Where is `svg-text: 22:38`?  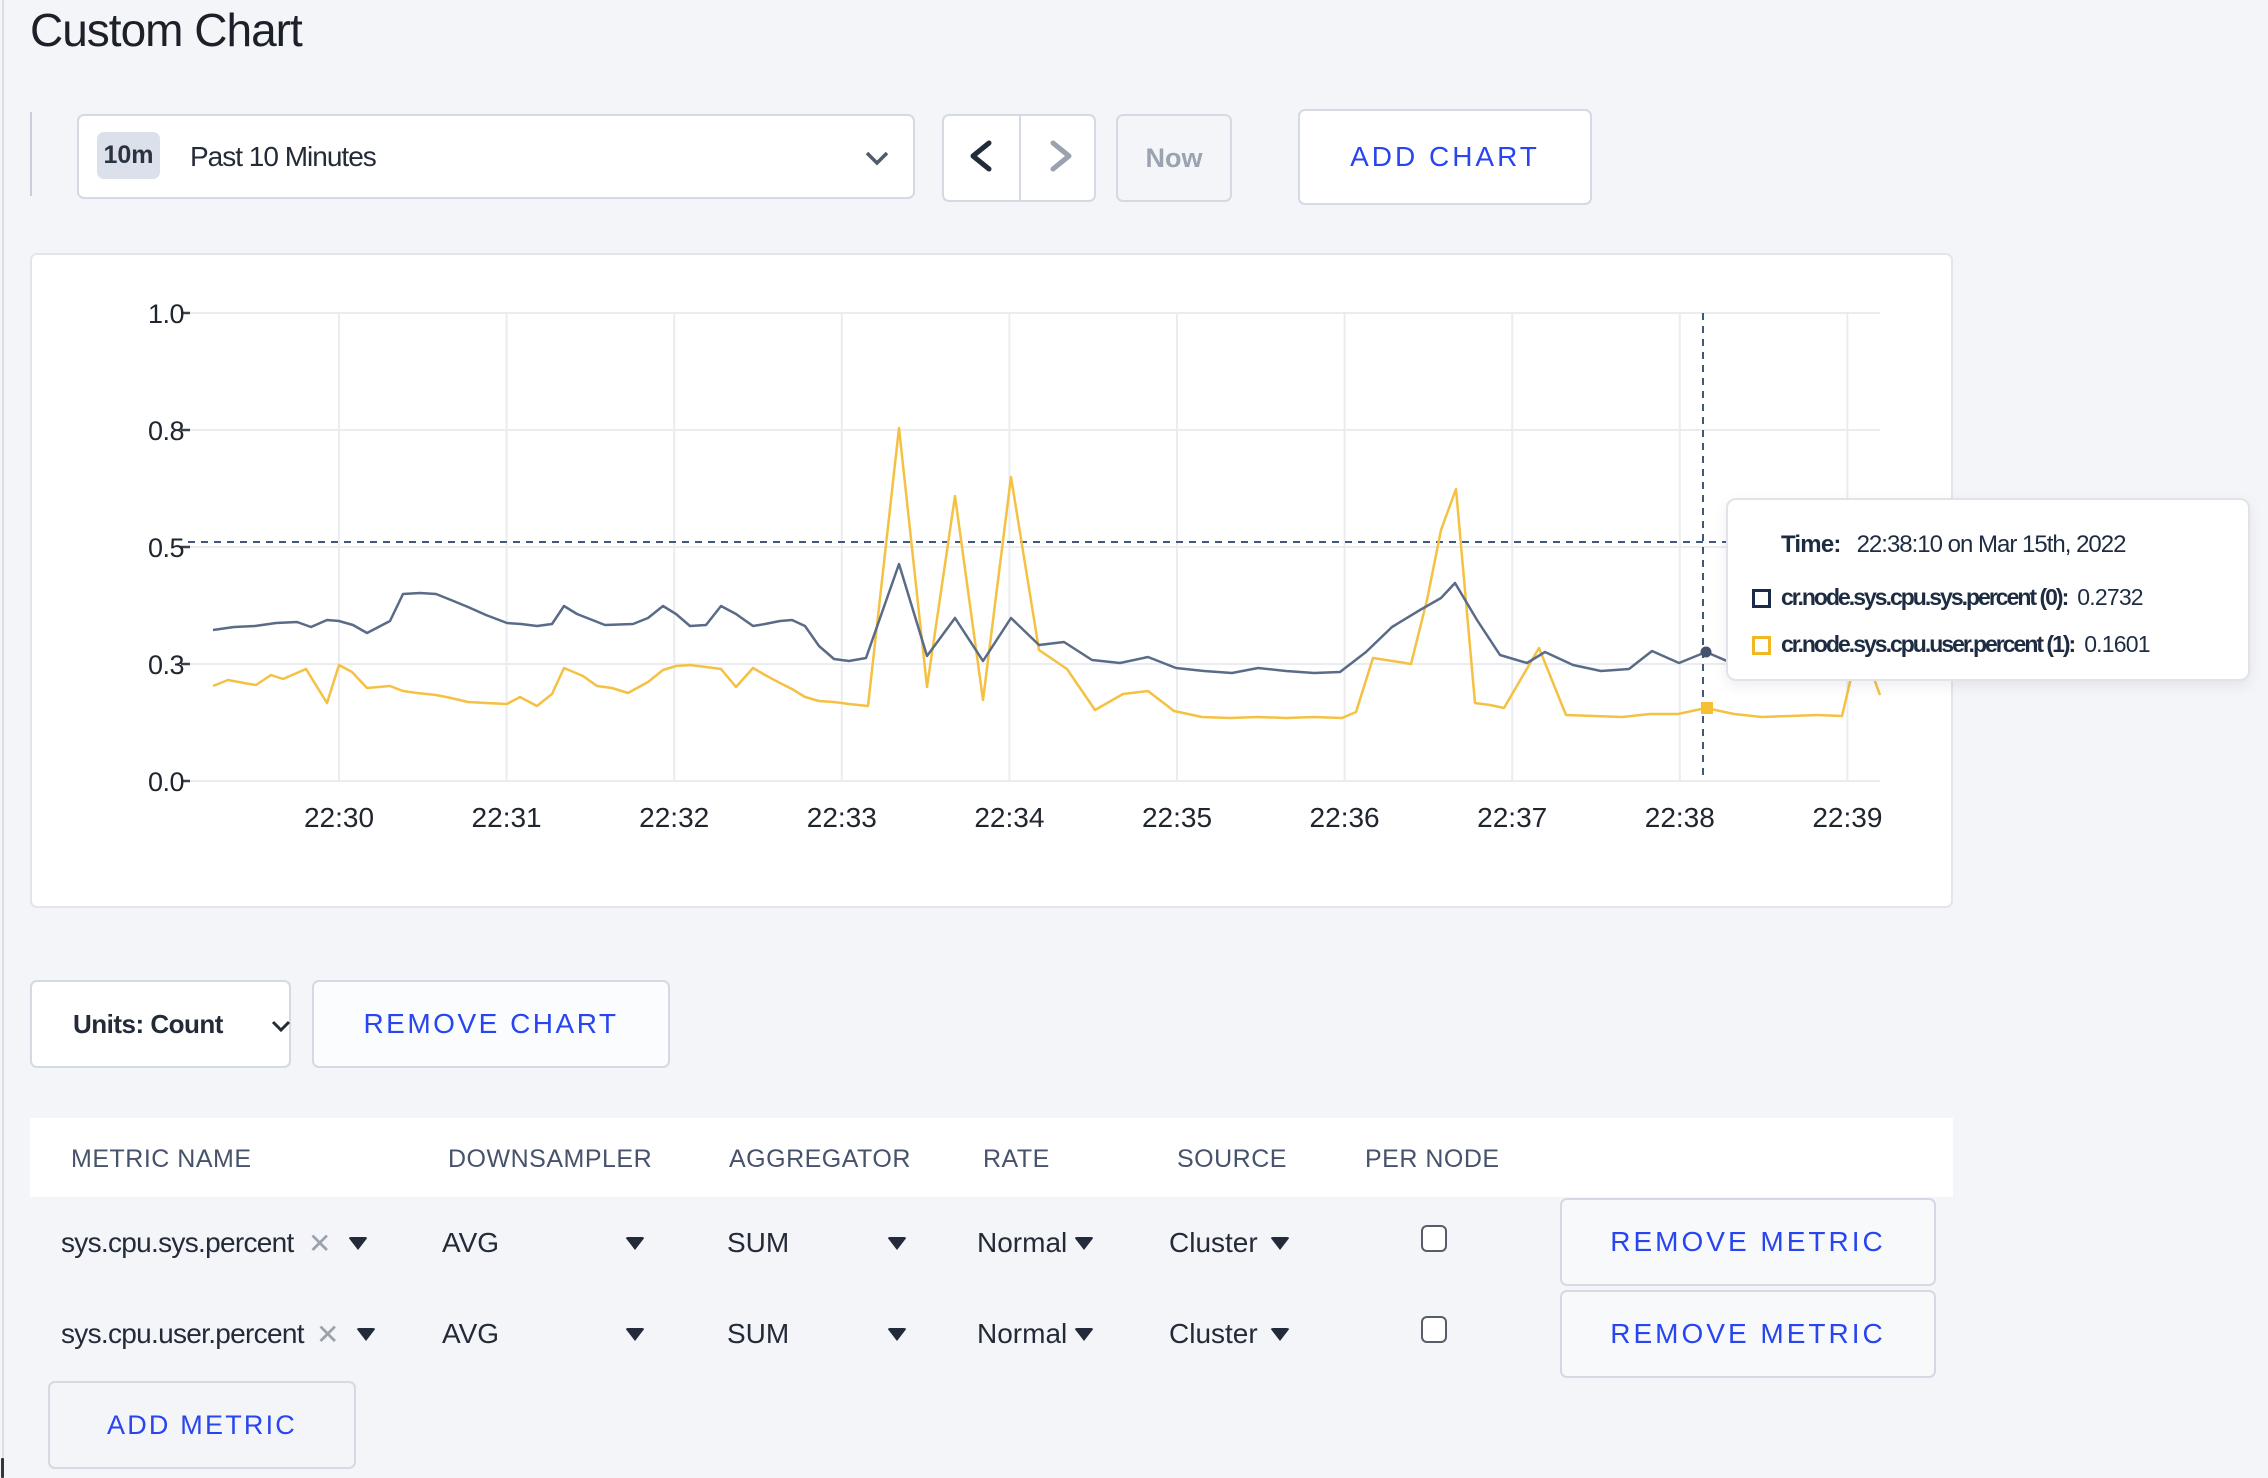
svg-text: 22:38 is located at coordinates (1680, 817).